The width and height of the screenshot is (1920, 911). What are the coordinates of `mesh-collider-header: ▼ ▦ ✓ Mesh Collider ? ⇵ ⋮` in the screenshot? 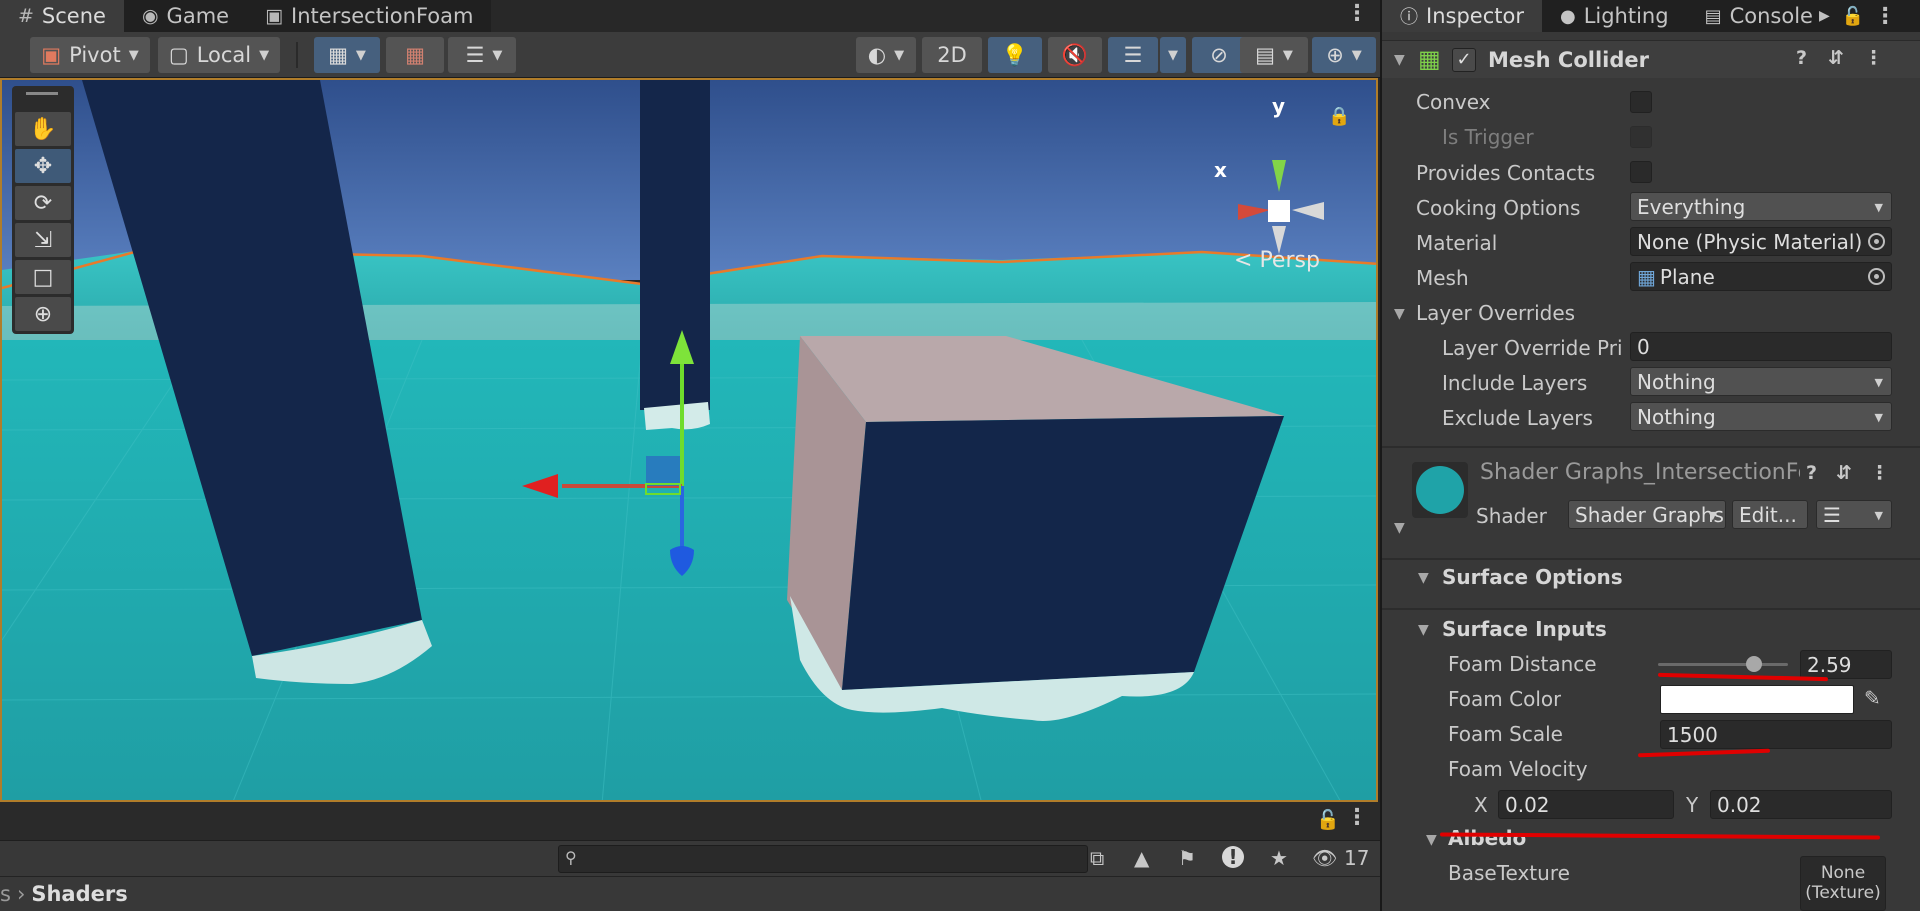 It's located at (1651, 59).